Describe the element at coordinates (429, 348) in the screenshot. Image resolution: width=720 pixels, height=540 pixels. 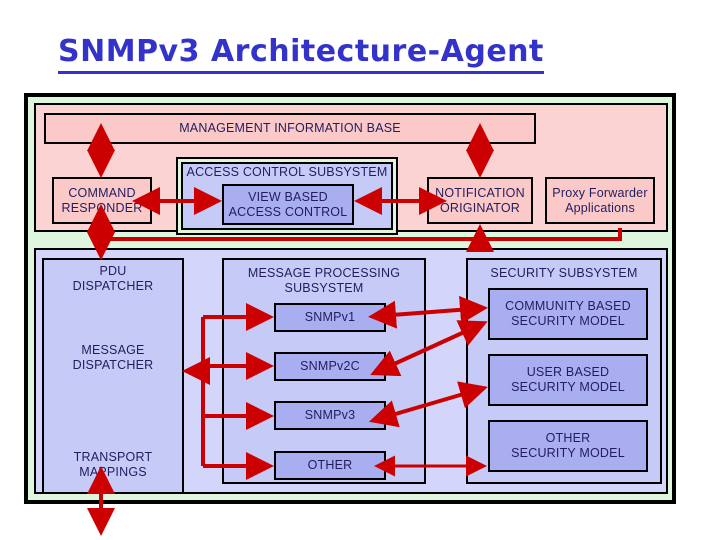
I see `arrow-snmpv2c-to-community-security-model` at that location.